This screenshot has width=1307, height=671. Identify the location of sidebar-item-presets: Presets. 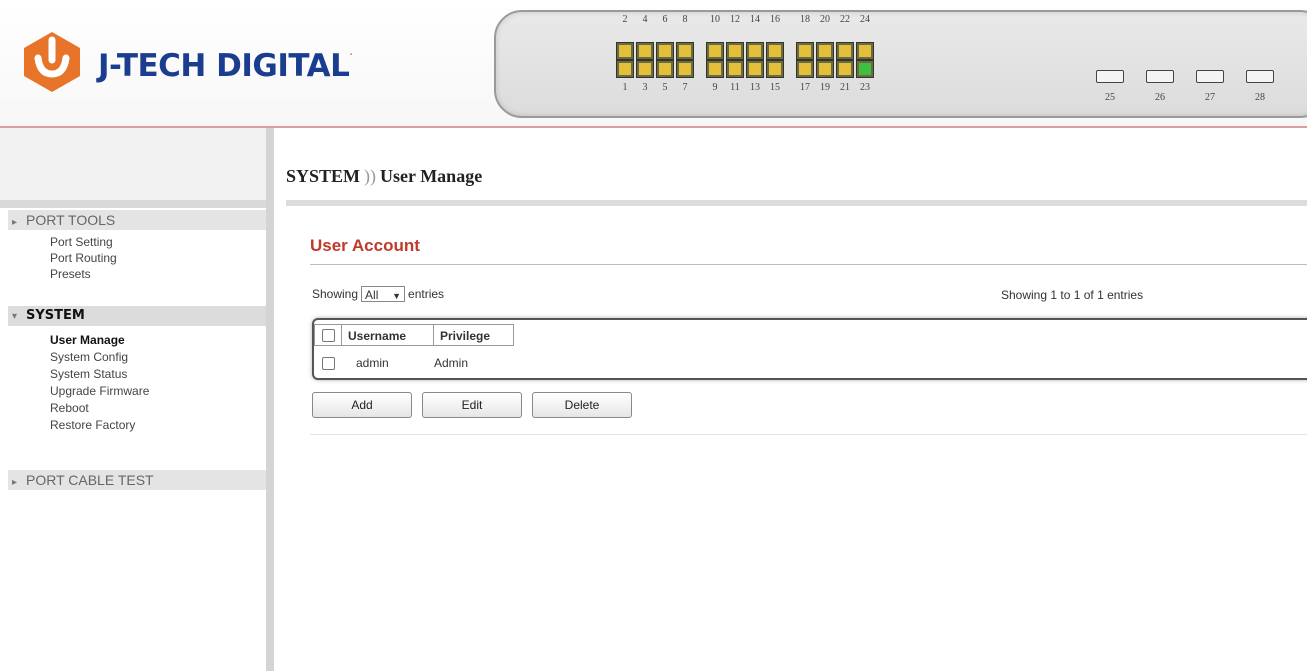
(70, 274).